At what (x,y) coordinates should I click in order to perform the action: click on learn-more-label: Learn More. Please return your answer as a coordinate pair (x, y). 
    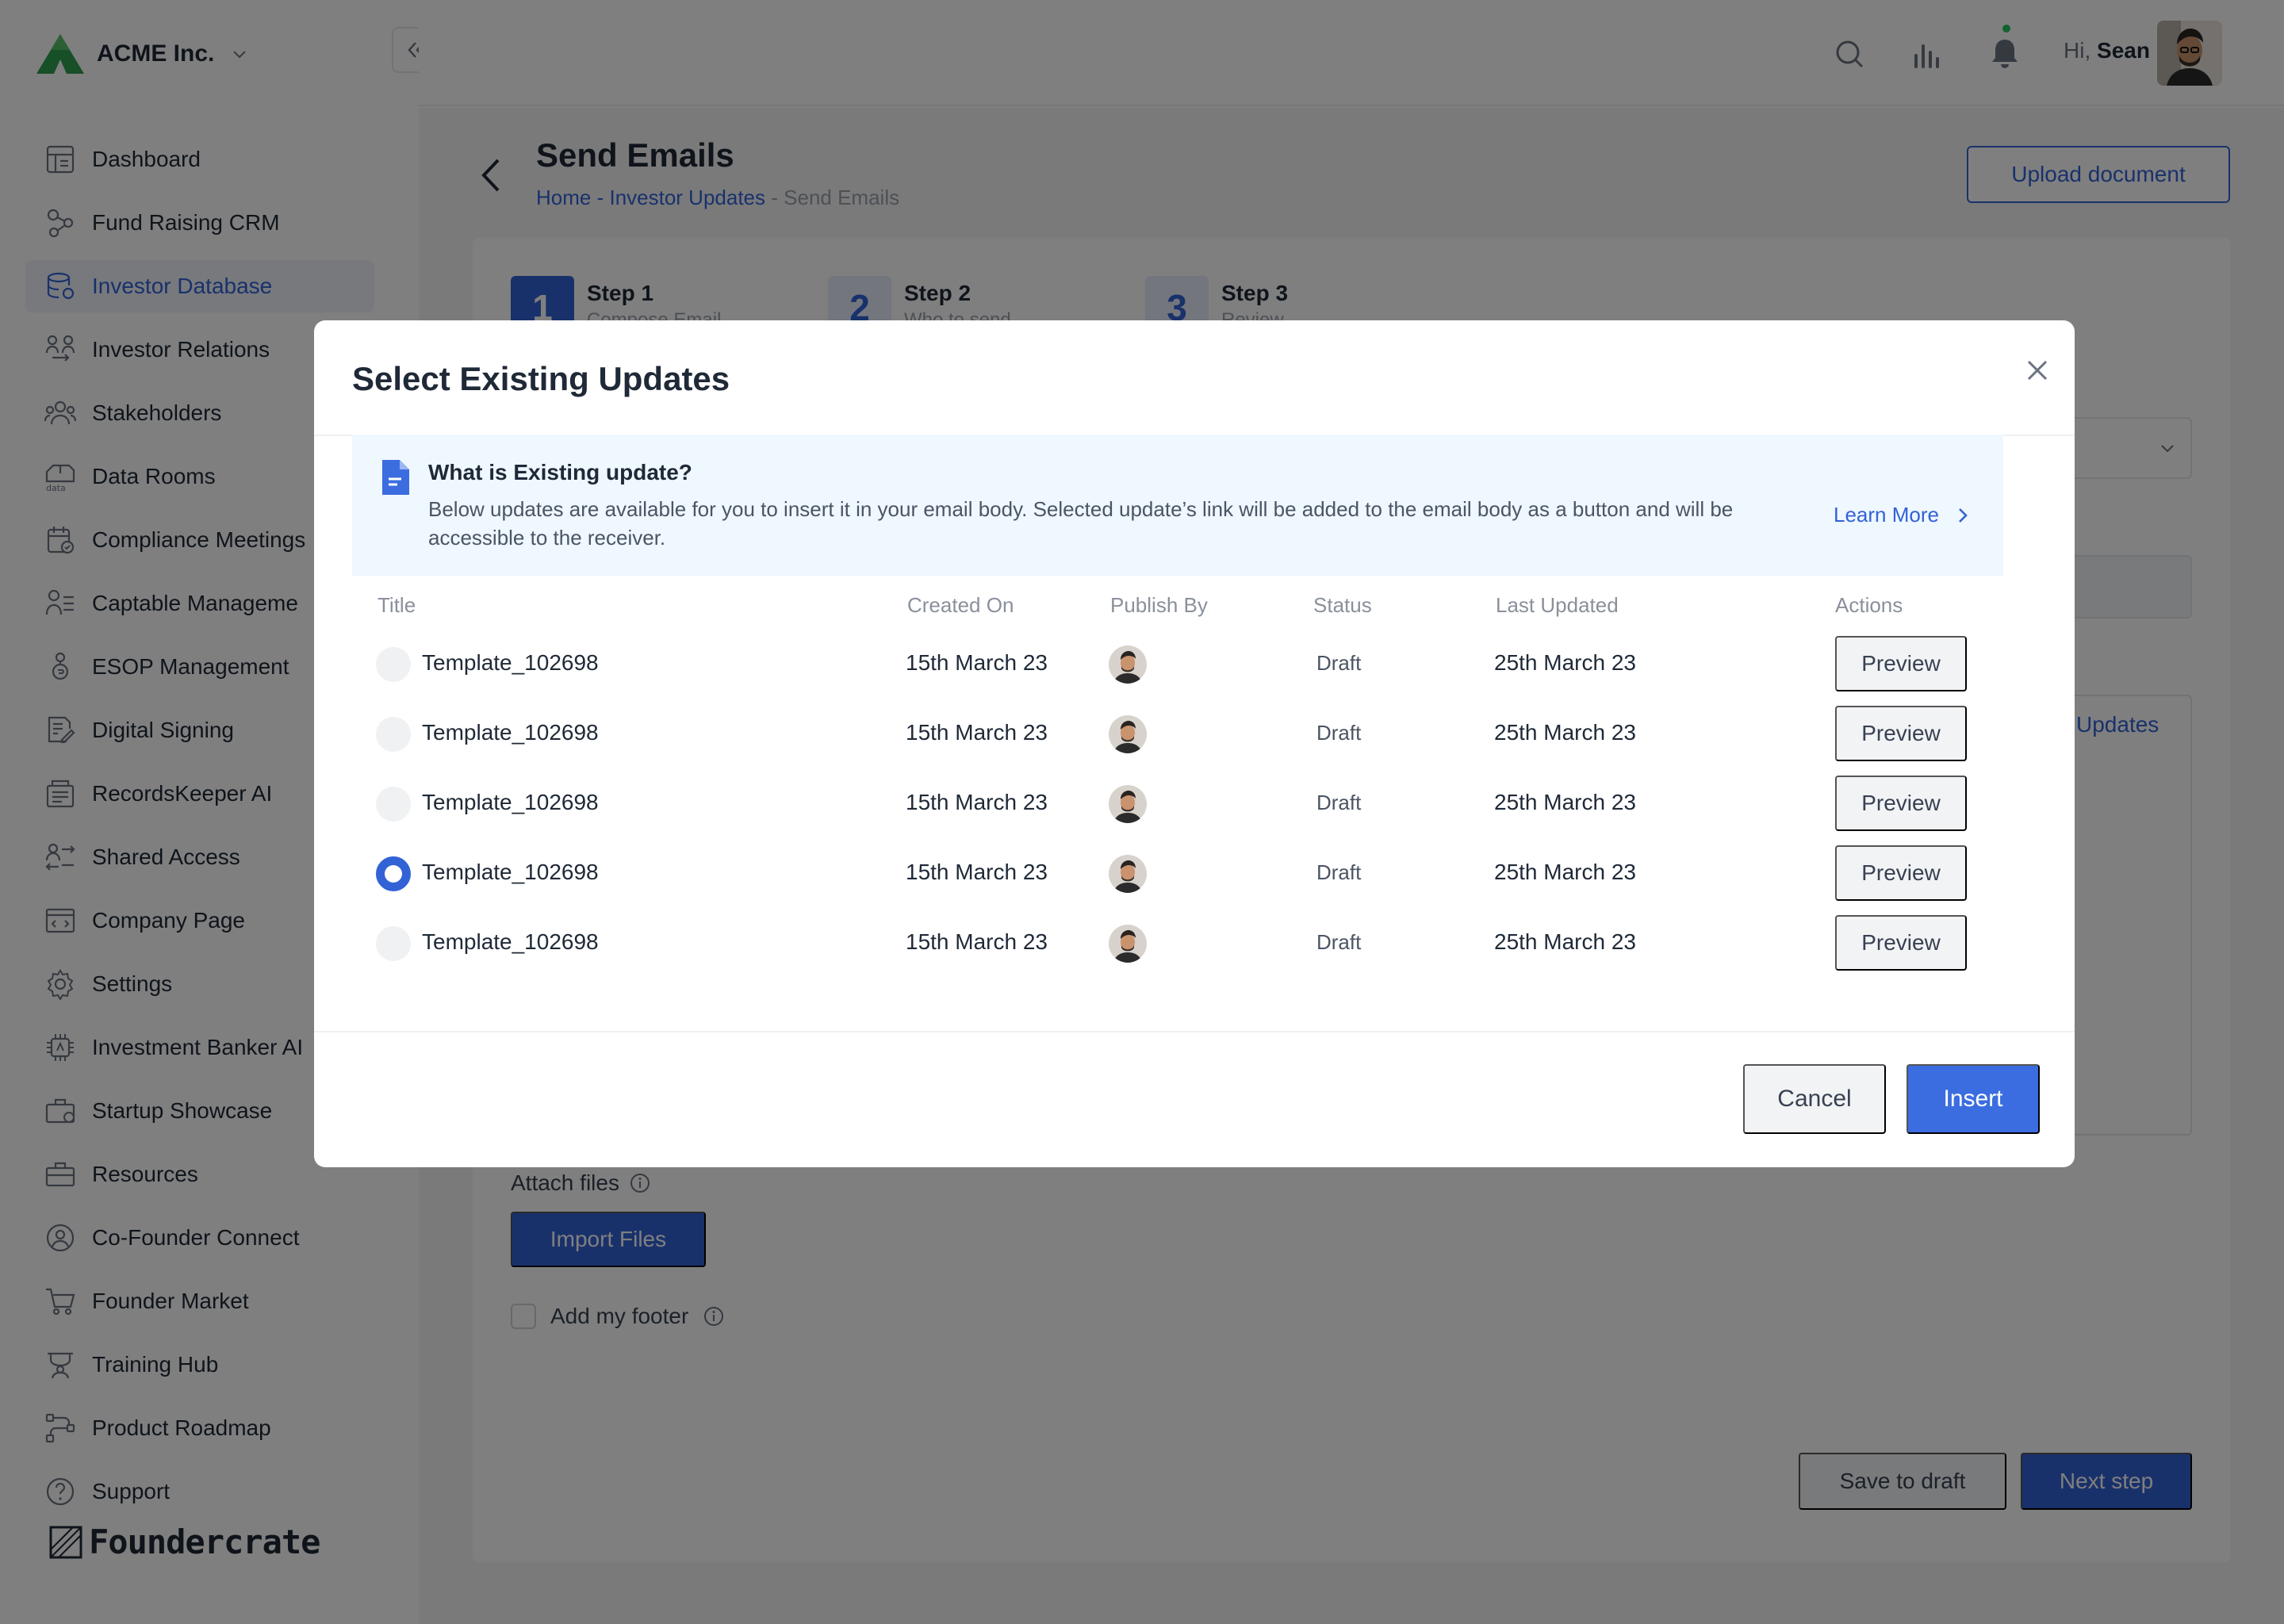
    Looking at the image, I should click on (1886, 515).